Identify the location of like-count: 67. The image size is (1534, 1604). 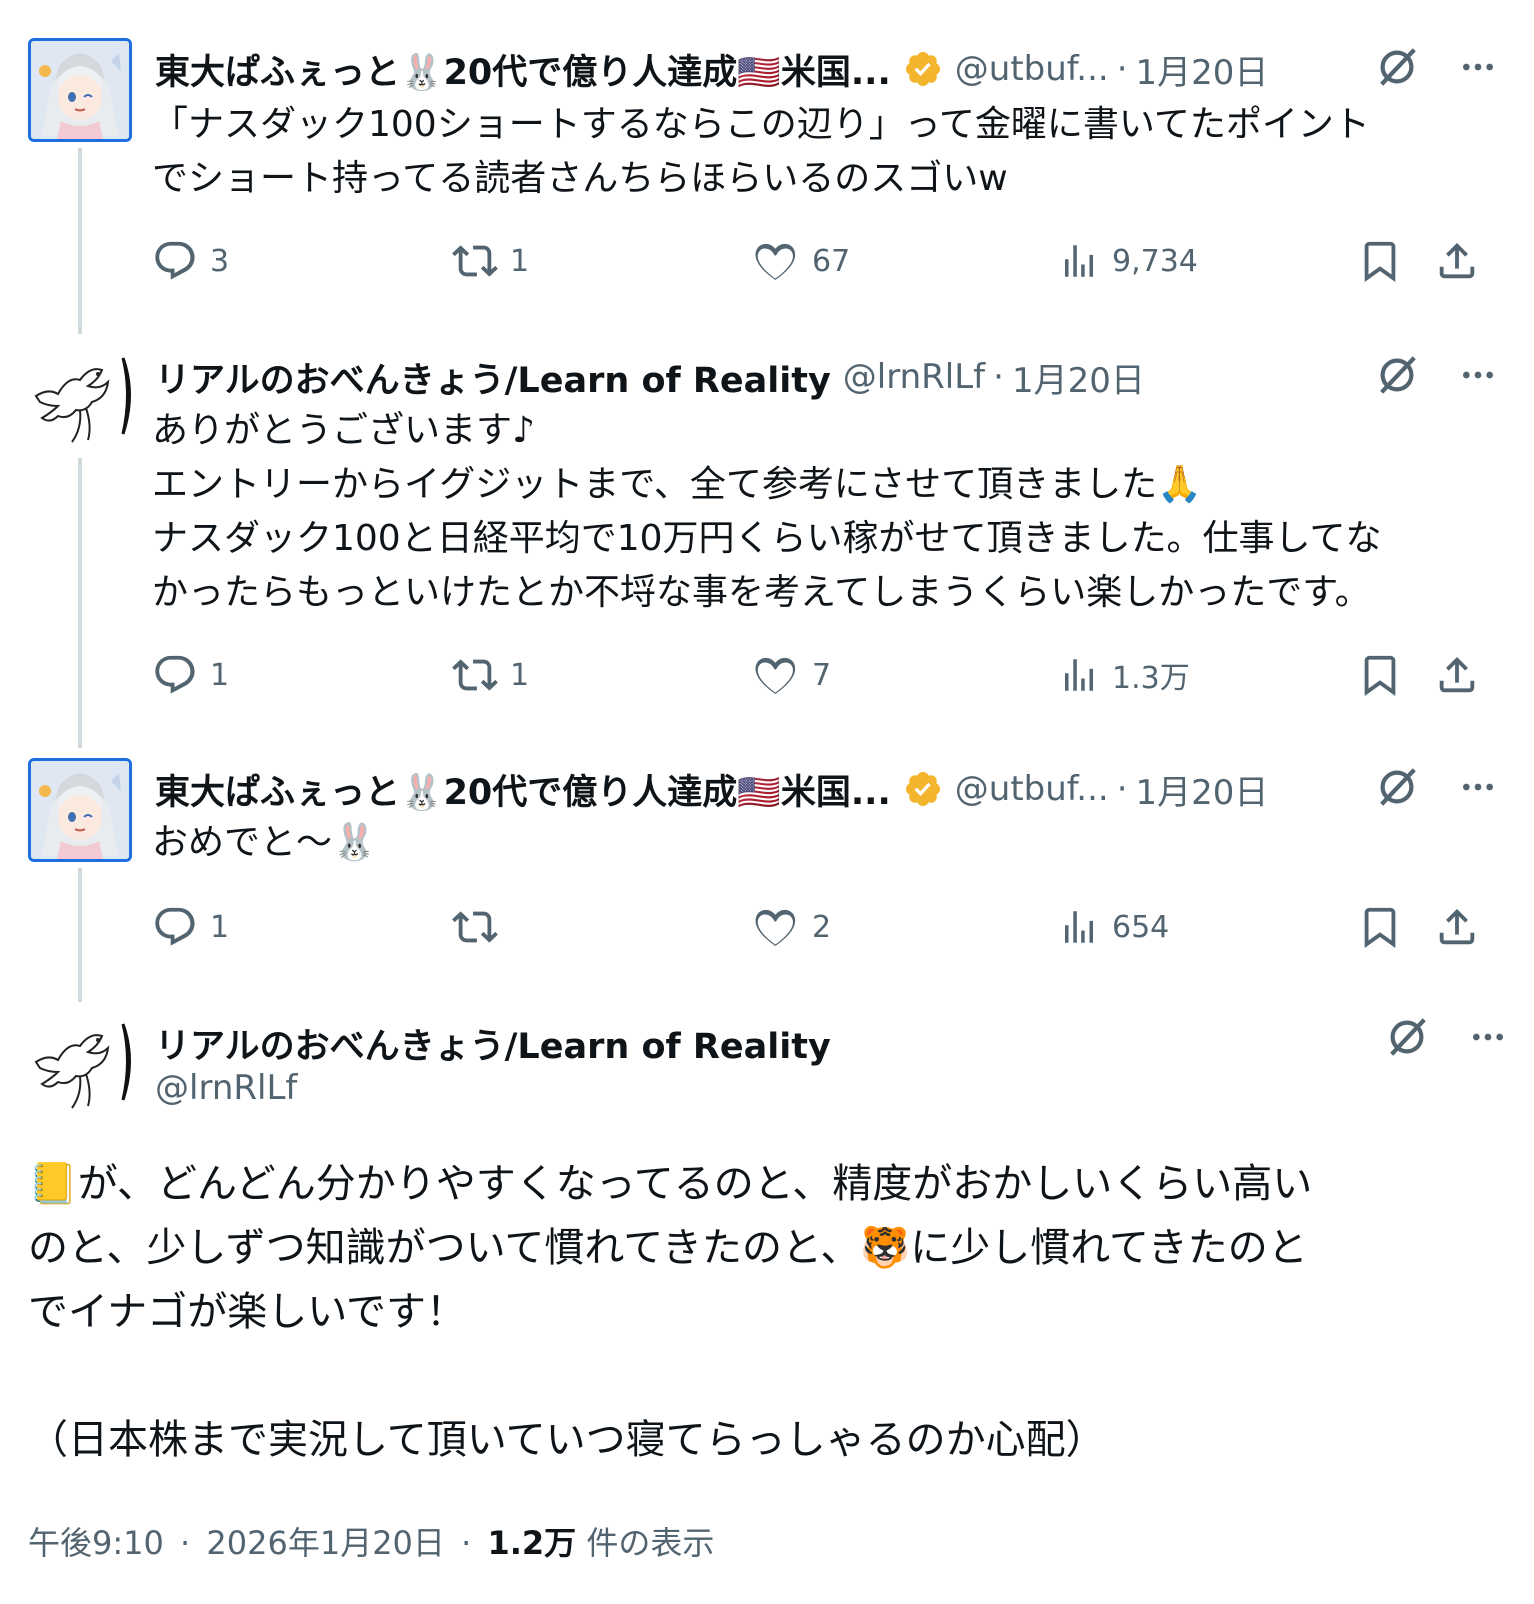
(831, 261).